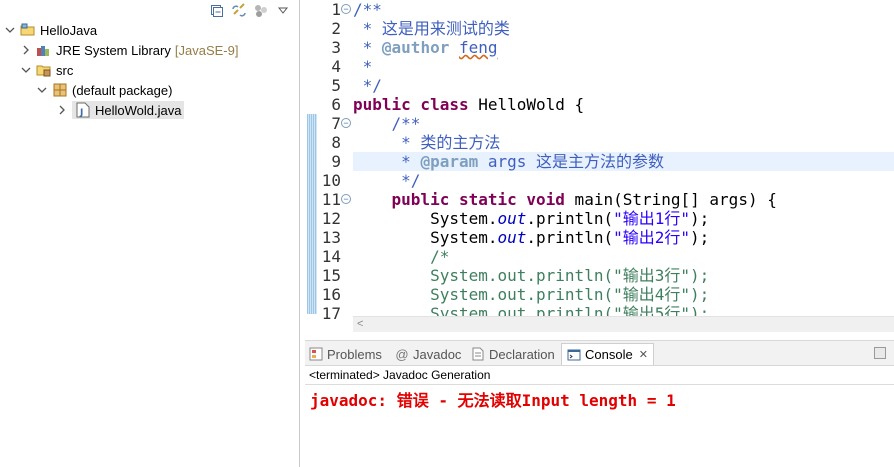 The width and height of the screenshot is (894, 467). What do you see at coordinates (354, 354) in the screenshot?
I see `tab-label: Problems` at bounding box center [354, 354].